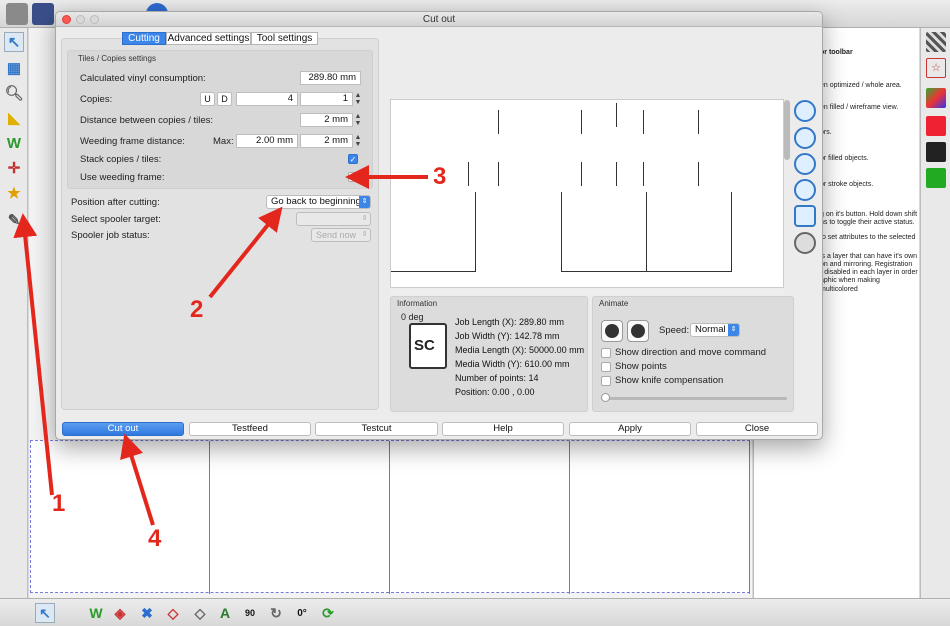  Describe the element at coordinates (197, 309) in the screenshot. I see `annotation-2: 2` at that location.